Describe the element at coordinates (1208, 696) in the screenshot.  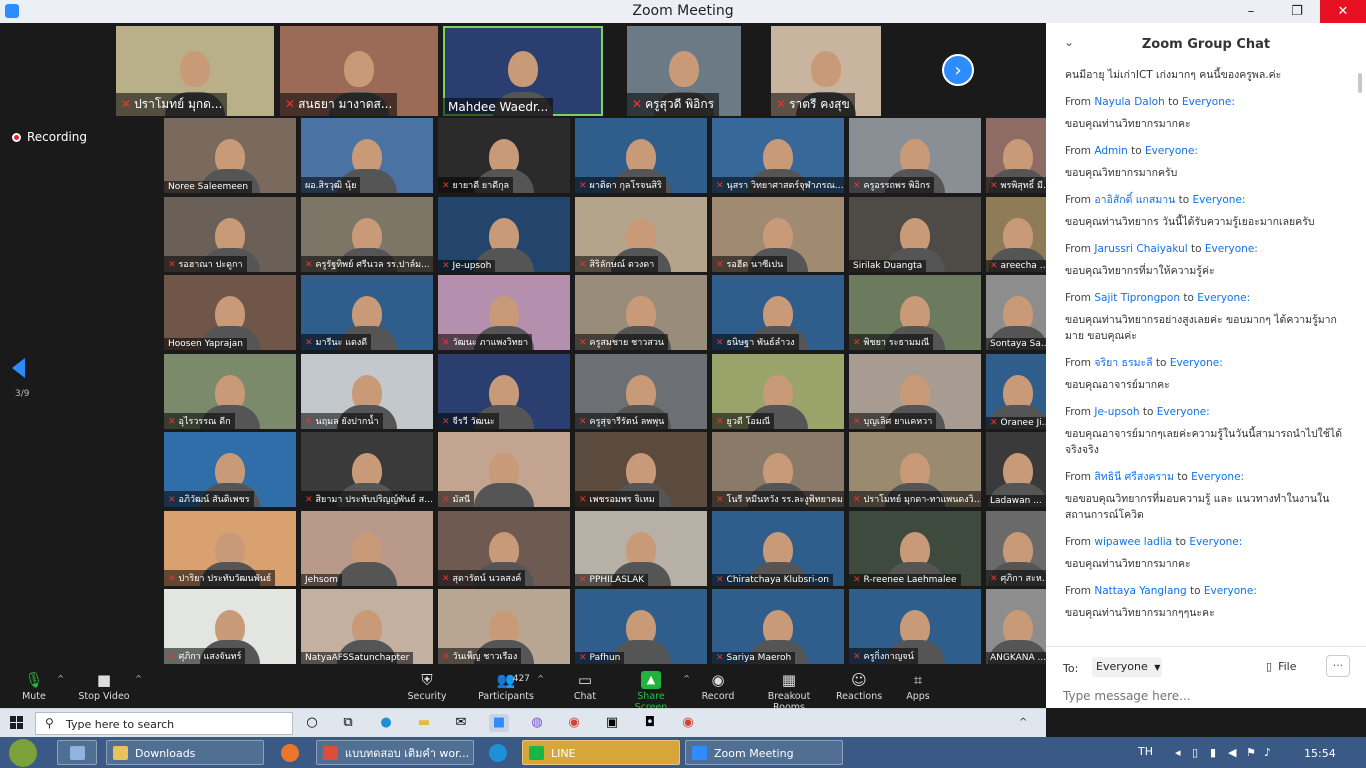
I see `chat-message-input` at that location.